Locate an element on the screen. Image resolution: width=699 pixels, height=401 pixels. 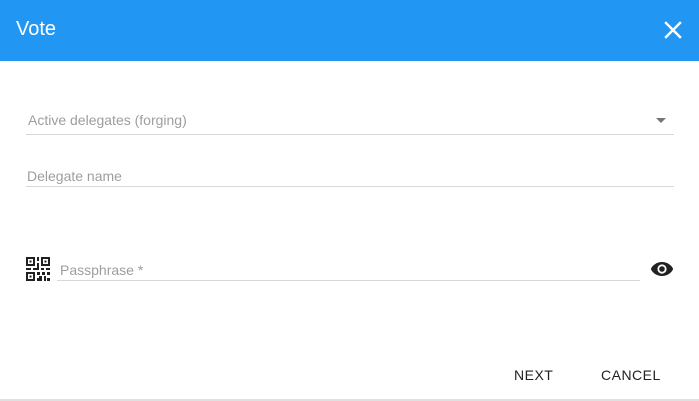
passphrase-underline is located at coordinates (348, 280).